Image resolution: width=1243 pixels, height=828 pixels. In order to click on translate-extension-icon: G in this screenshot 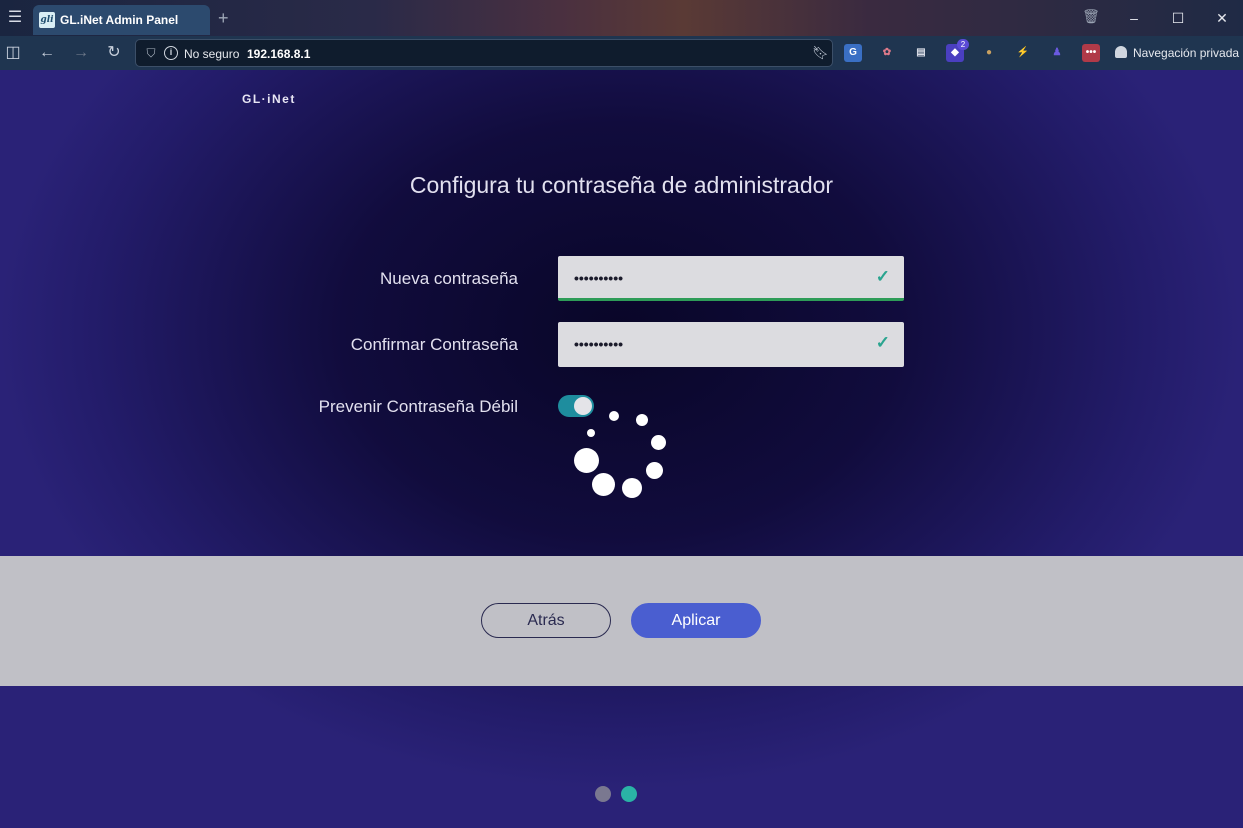, I will do `click(853, 53)`.